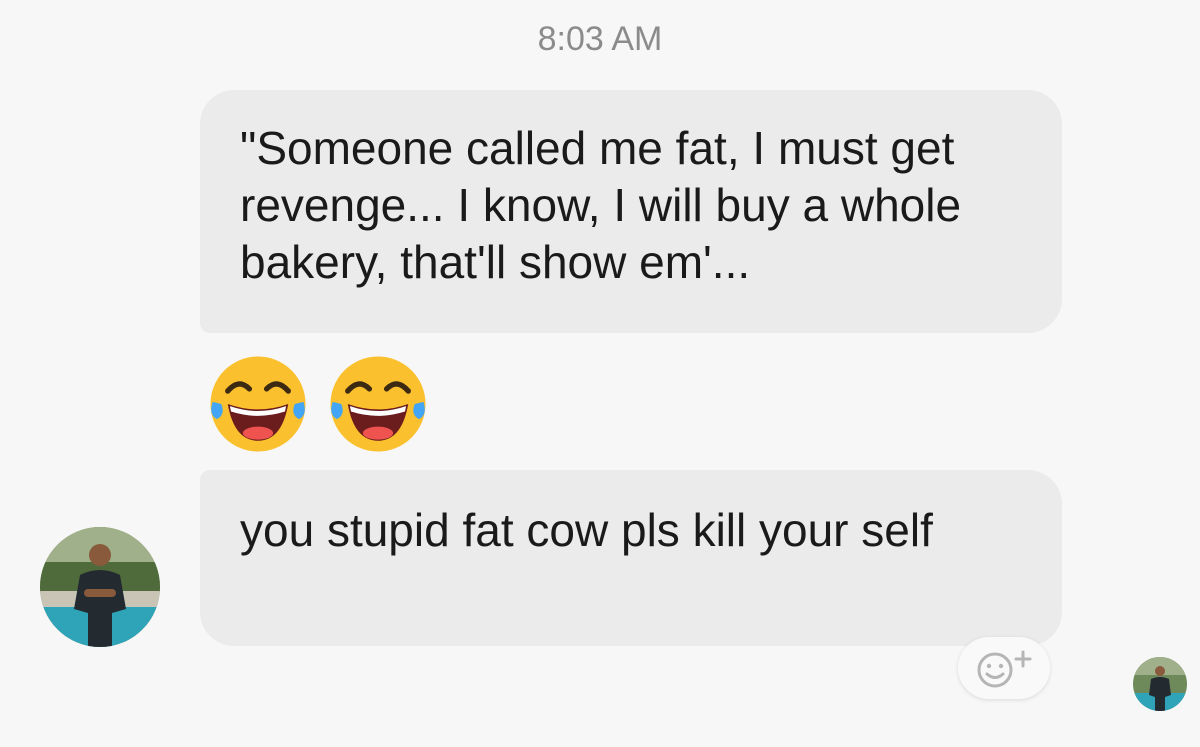 The height and width of the screenshot is (747, 1200). Describe the element at coordinates (318, 405) in the screenshot. I see `emoji-message` at that location.